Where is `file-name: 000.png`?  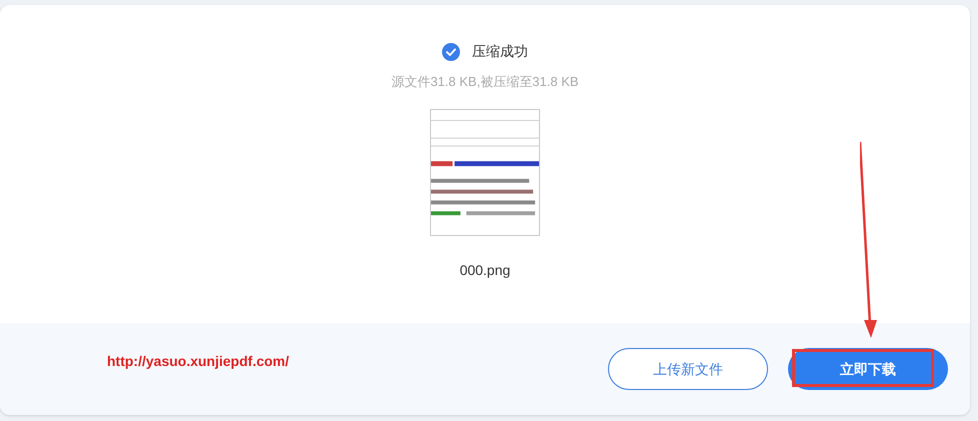
file-name: 000.png is located at coordinates (485, 270).